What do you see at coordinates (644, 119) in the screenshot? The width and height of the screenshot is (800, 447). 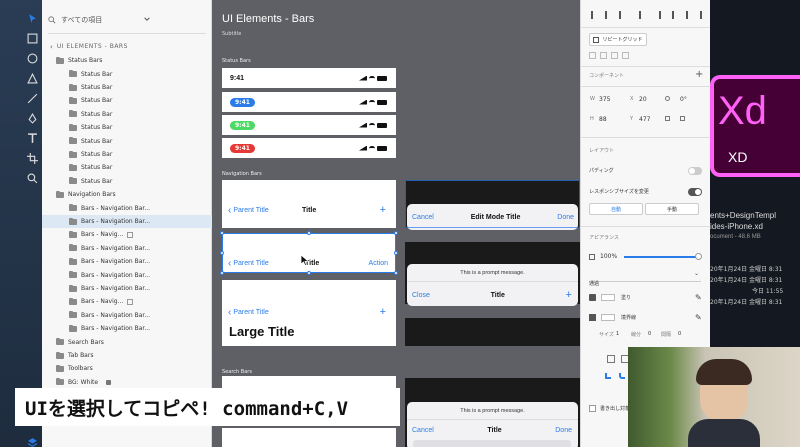 I see `y-input: 477` at bounding box center [644, 119].